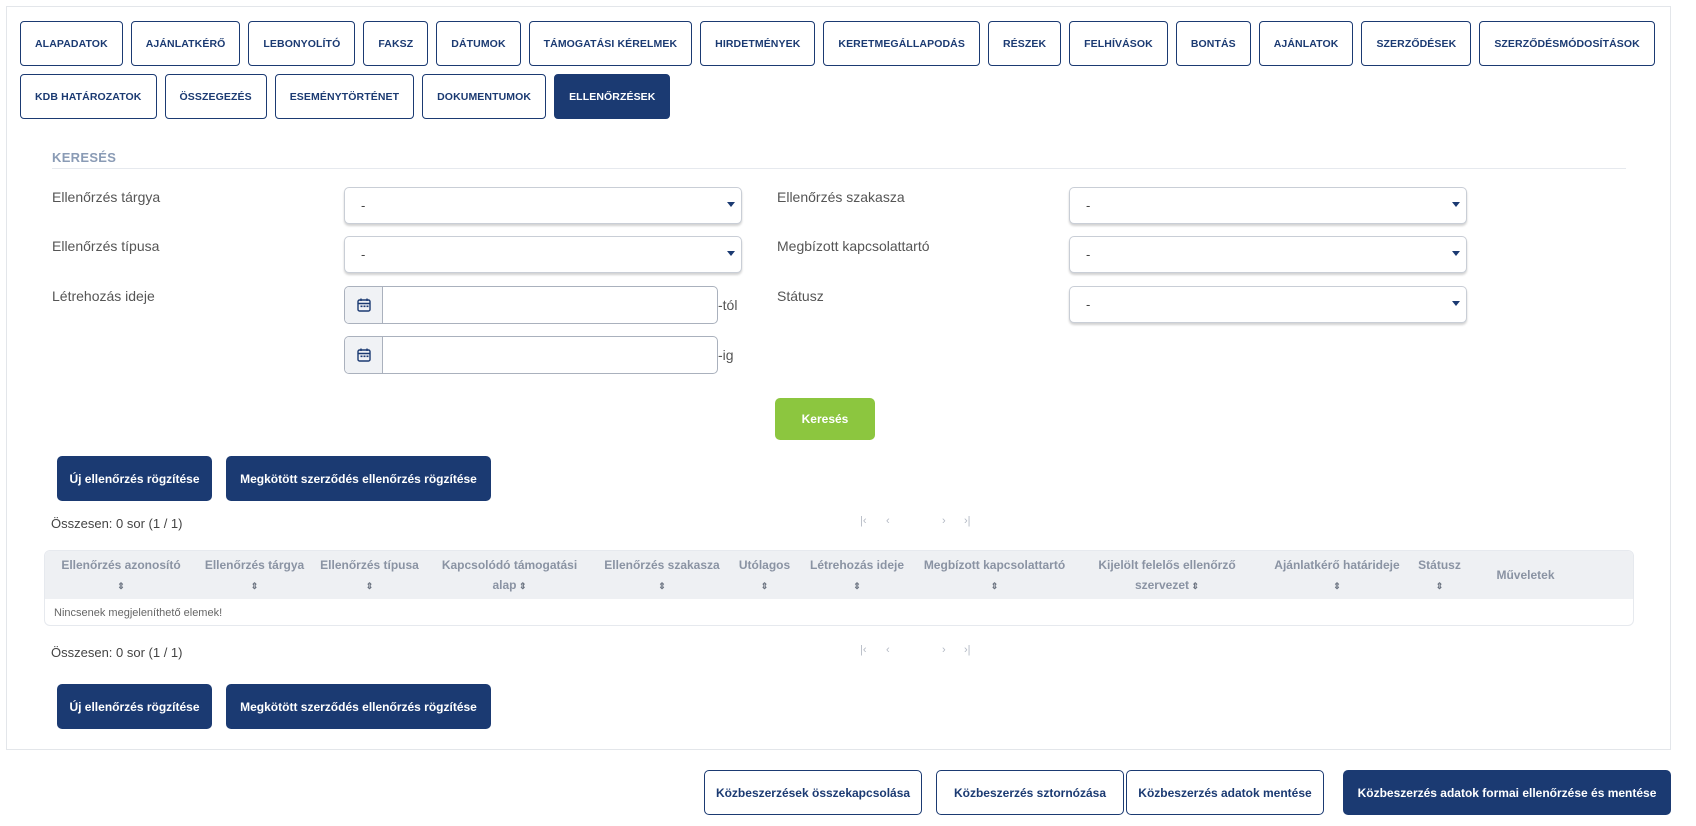  What do you see at coordinates (901, 43) in the screenshot?
I see `tab-keretmegallapodas: KERETMEGÁLLAPODÁS` at bounding box center [901, 43].